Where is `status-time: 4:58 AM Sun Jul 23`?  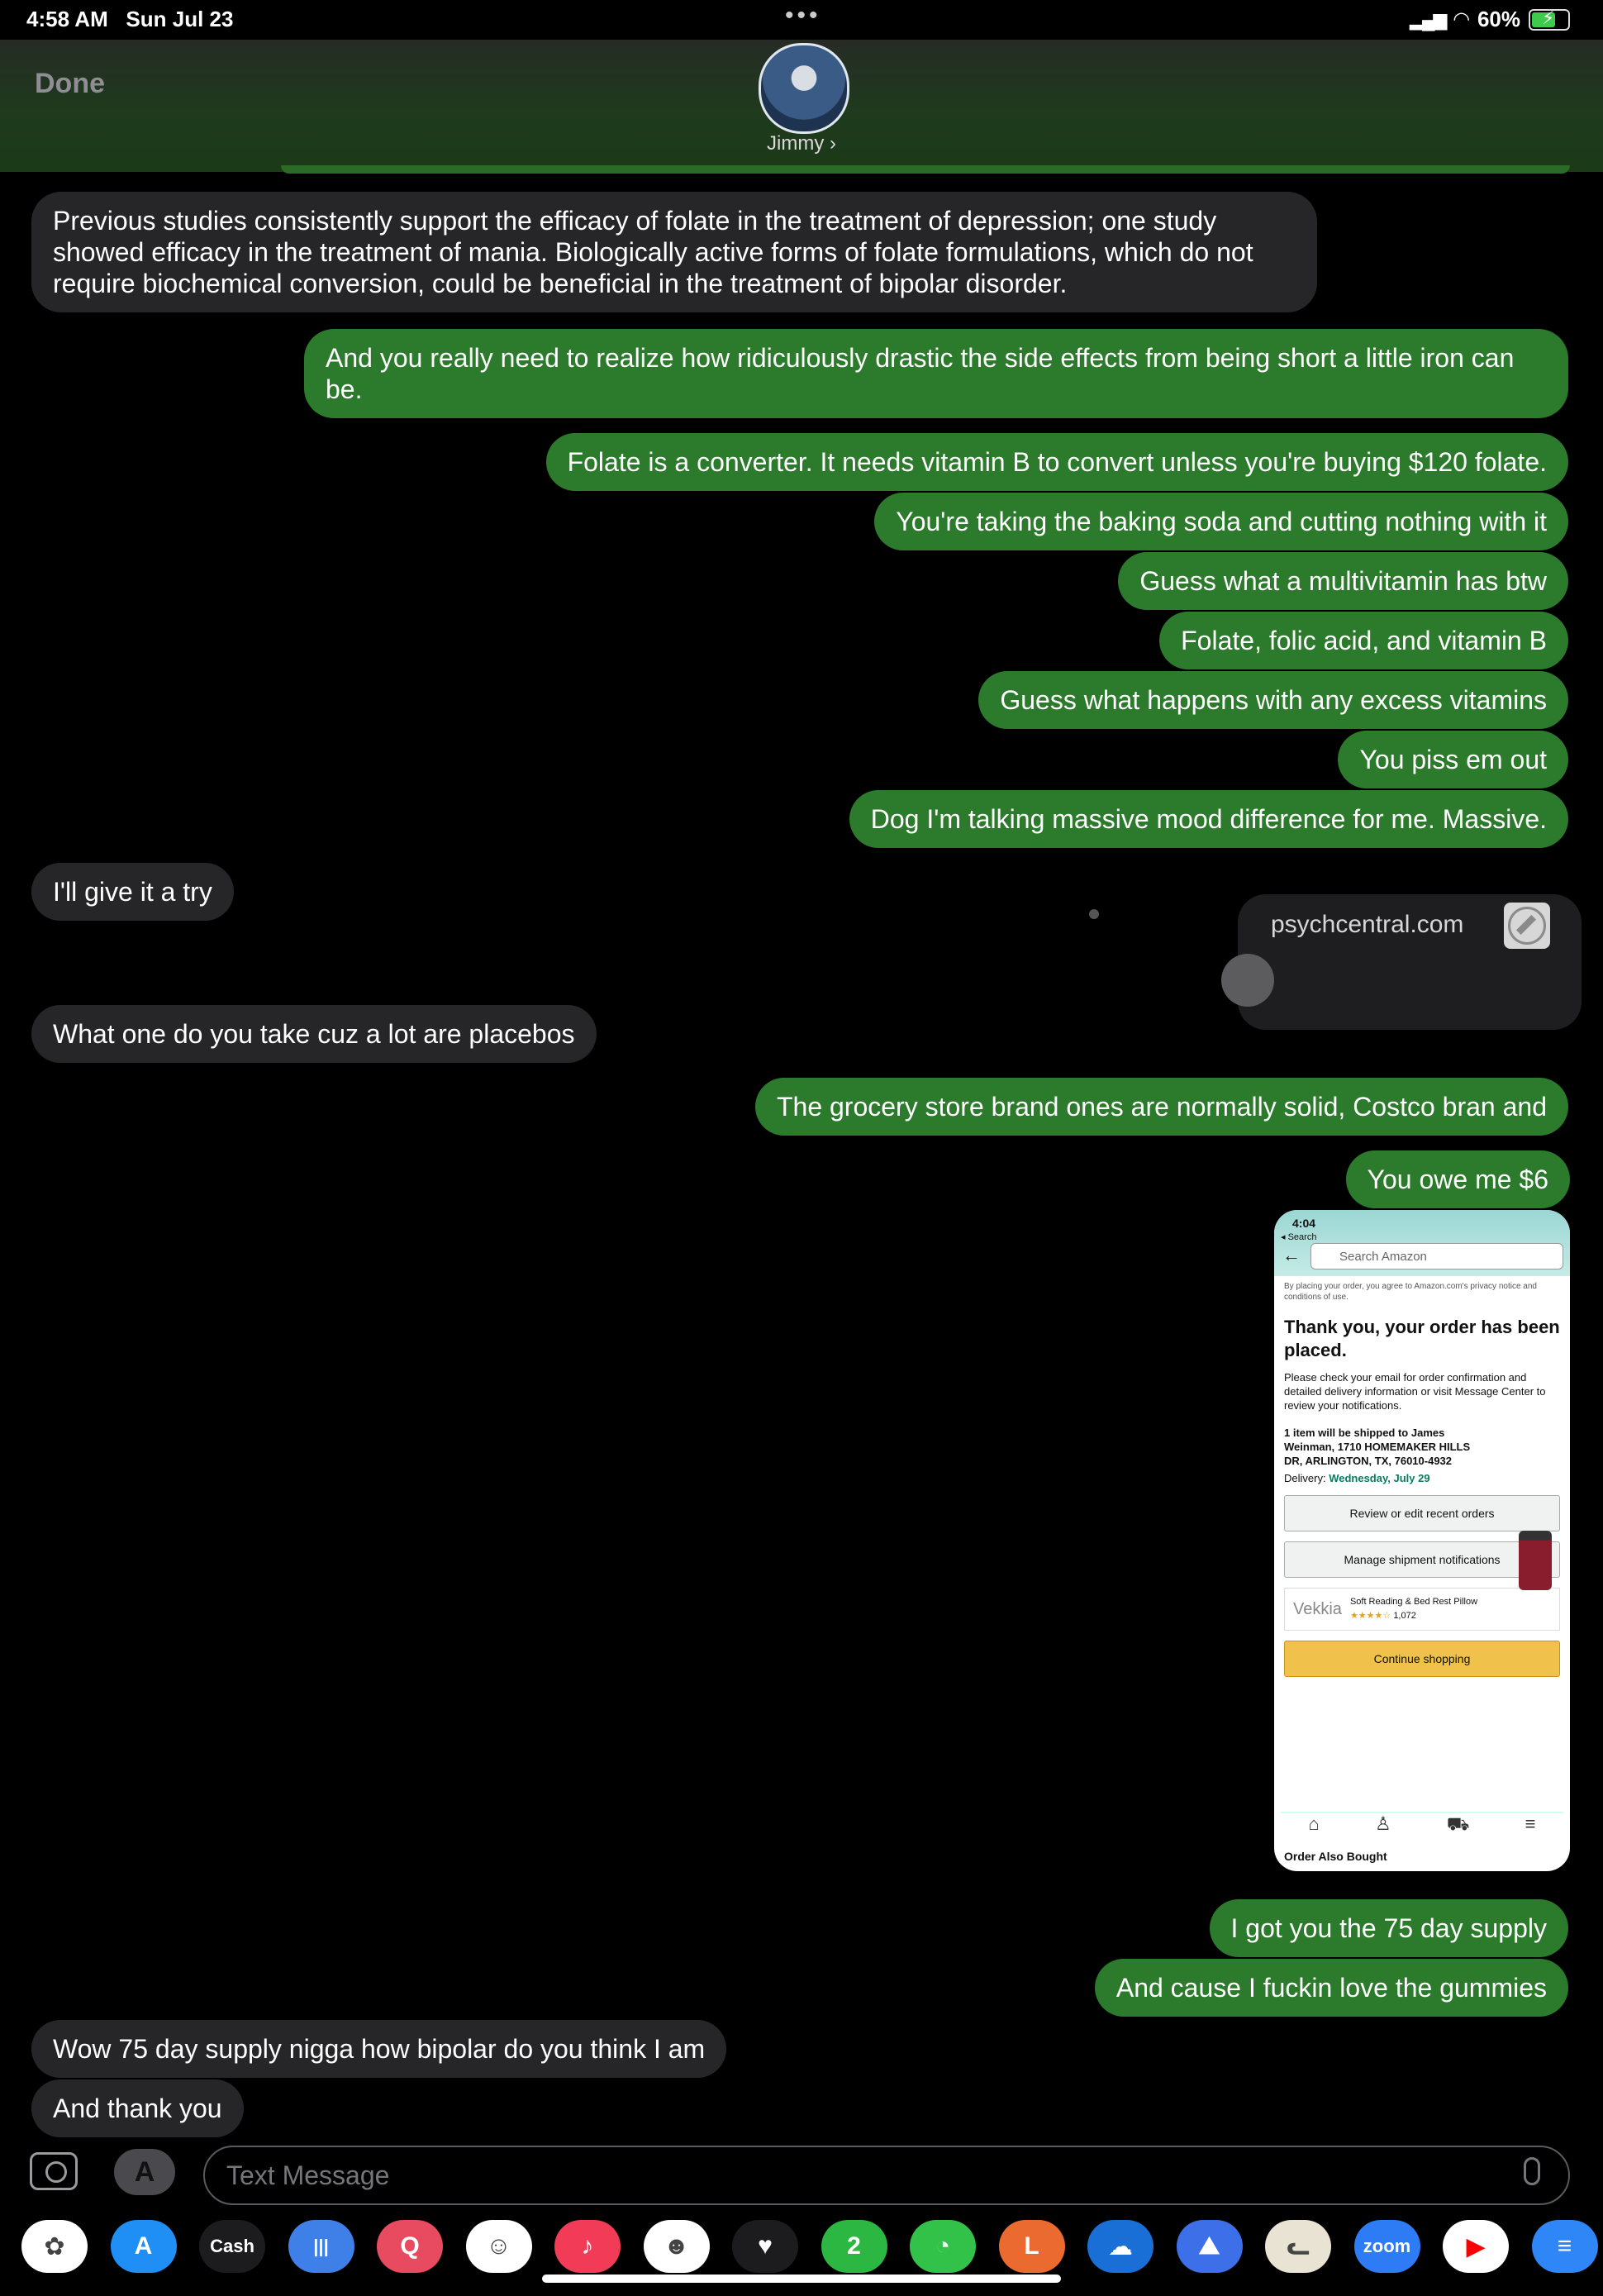
status-time: 4:58 AM Sun Jul 23 is located at coordinates (130, 19).